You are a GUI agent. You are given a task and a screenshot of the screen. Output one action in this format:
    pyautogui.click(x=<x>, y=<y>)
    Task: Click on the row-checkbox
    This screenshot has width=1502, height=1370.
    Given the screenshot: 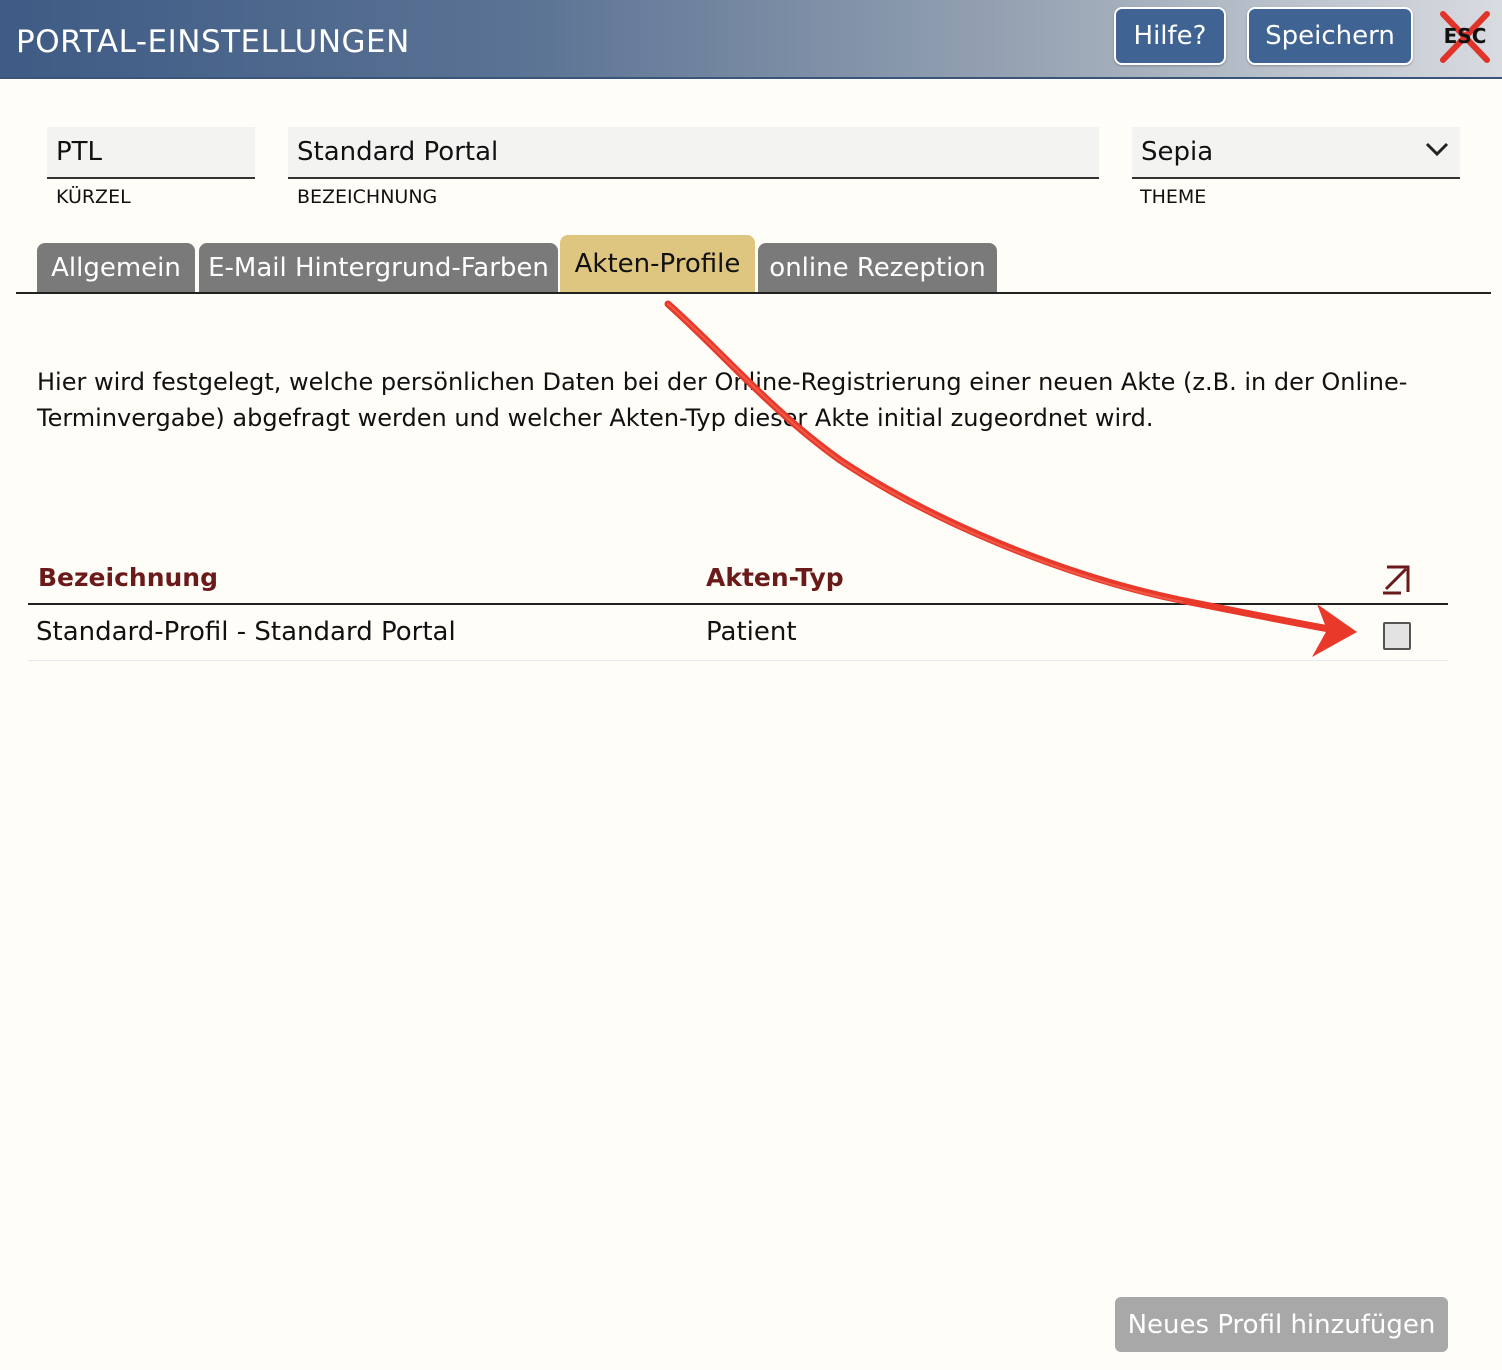 What is the action you would take?
    pyautogui.click(x=1397, y=636)
    